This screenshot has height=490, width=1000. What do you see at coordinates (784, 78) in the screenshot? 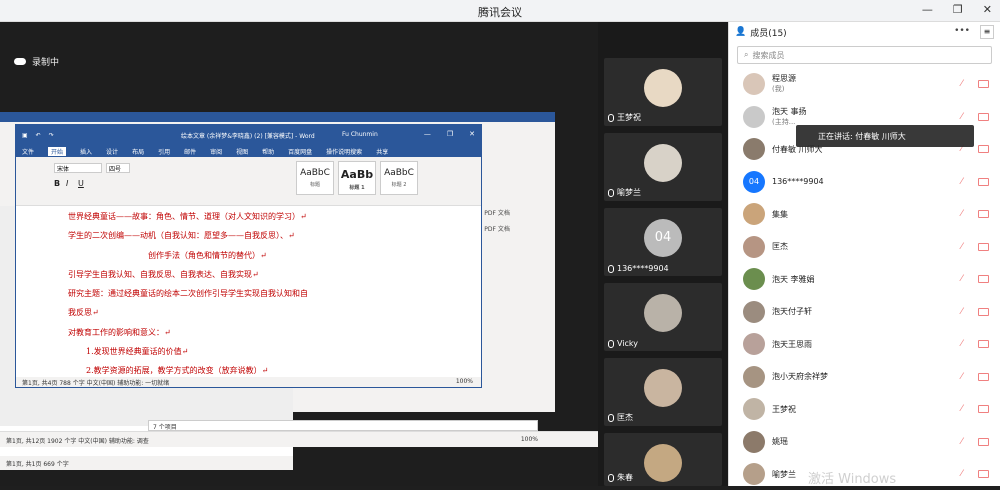
I see `member-name: 程思源` at bounding box center [784, 78].